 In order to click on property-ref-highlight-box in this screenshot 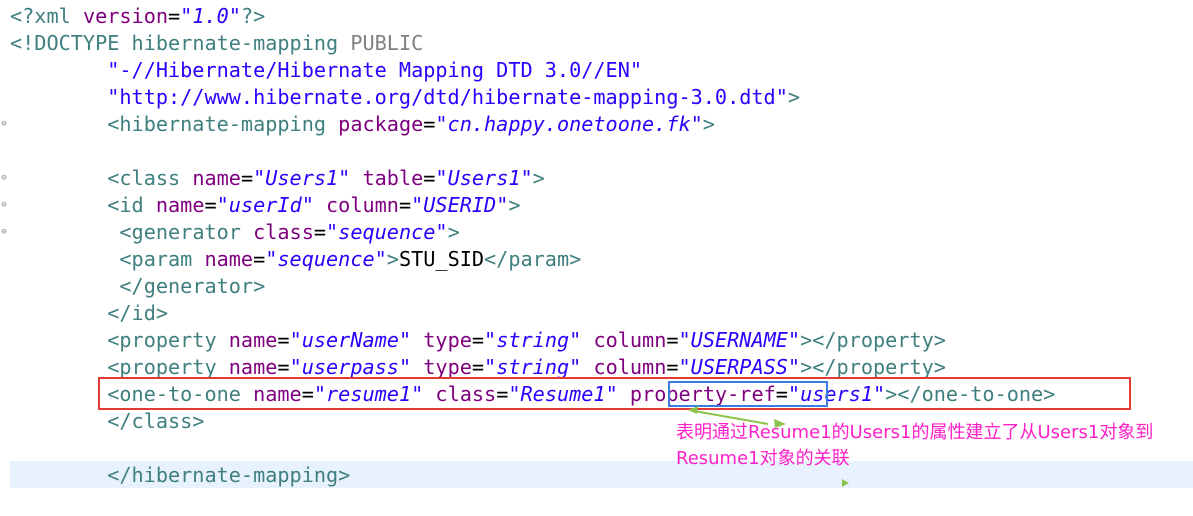, I will do `click(748, 394)`.